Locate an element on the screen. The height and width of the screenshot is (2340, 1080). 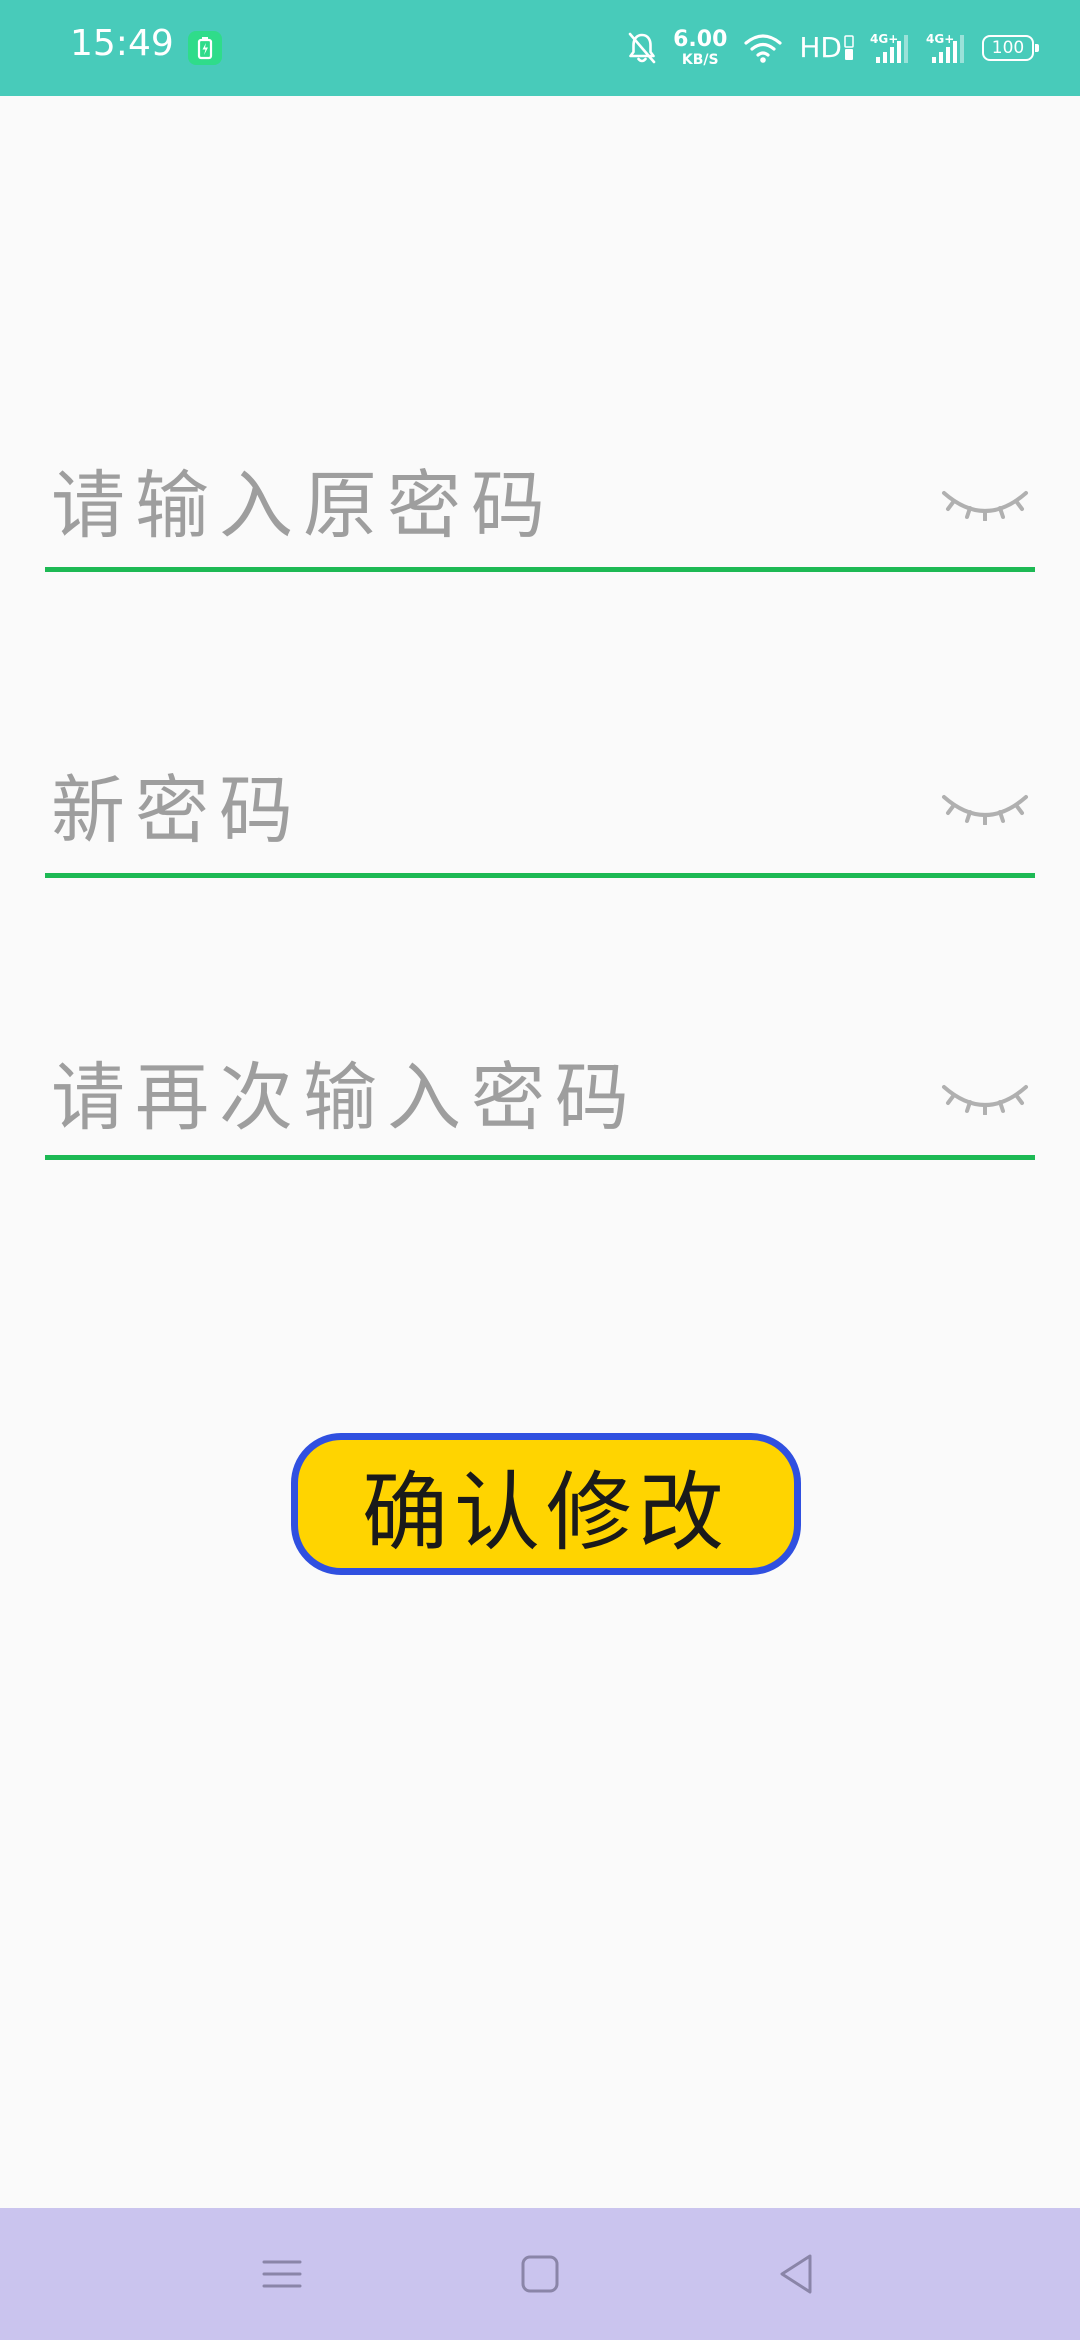
status-bar: 15:49 6.00 KB/S HD 4G+ 4G+ 100 is located at coordinates (540, 48).